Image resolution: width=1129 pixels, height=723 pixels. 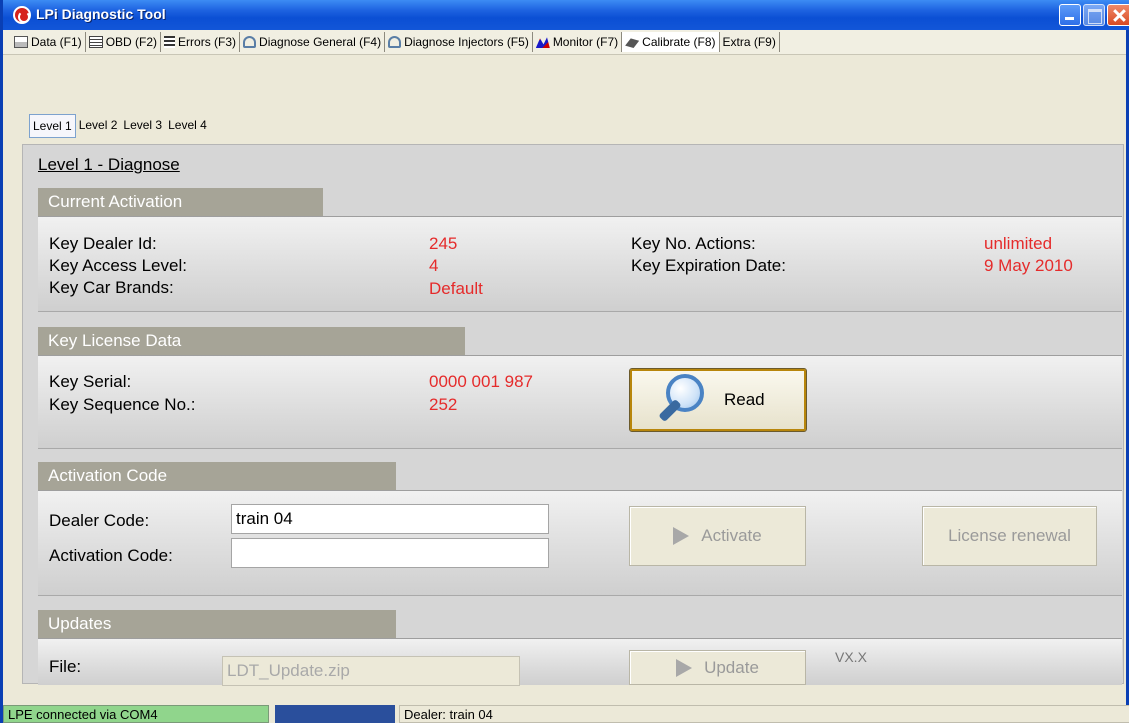 I want to click on update-button: Update, so click(x=717, y=667).